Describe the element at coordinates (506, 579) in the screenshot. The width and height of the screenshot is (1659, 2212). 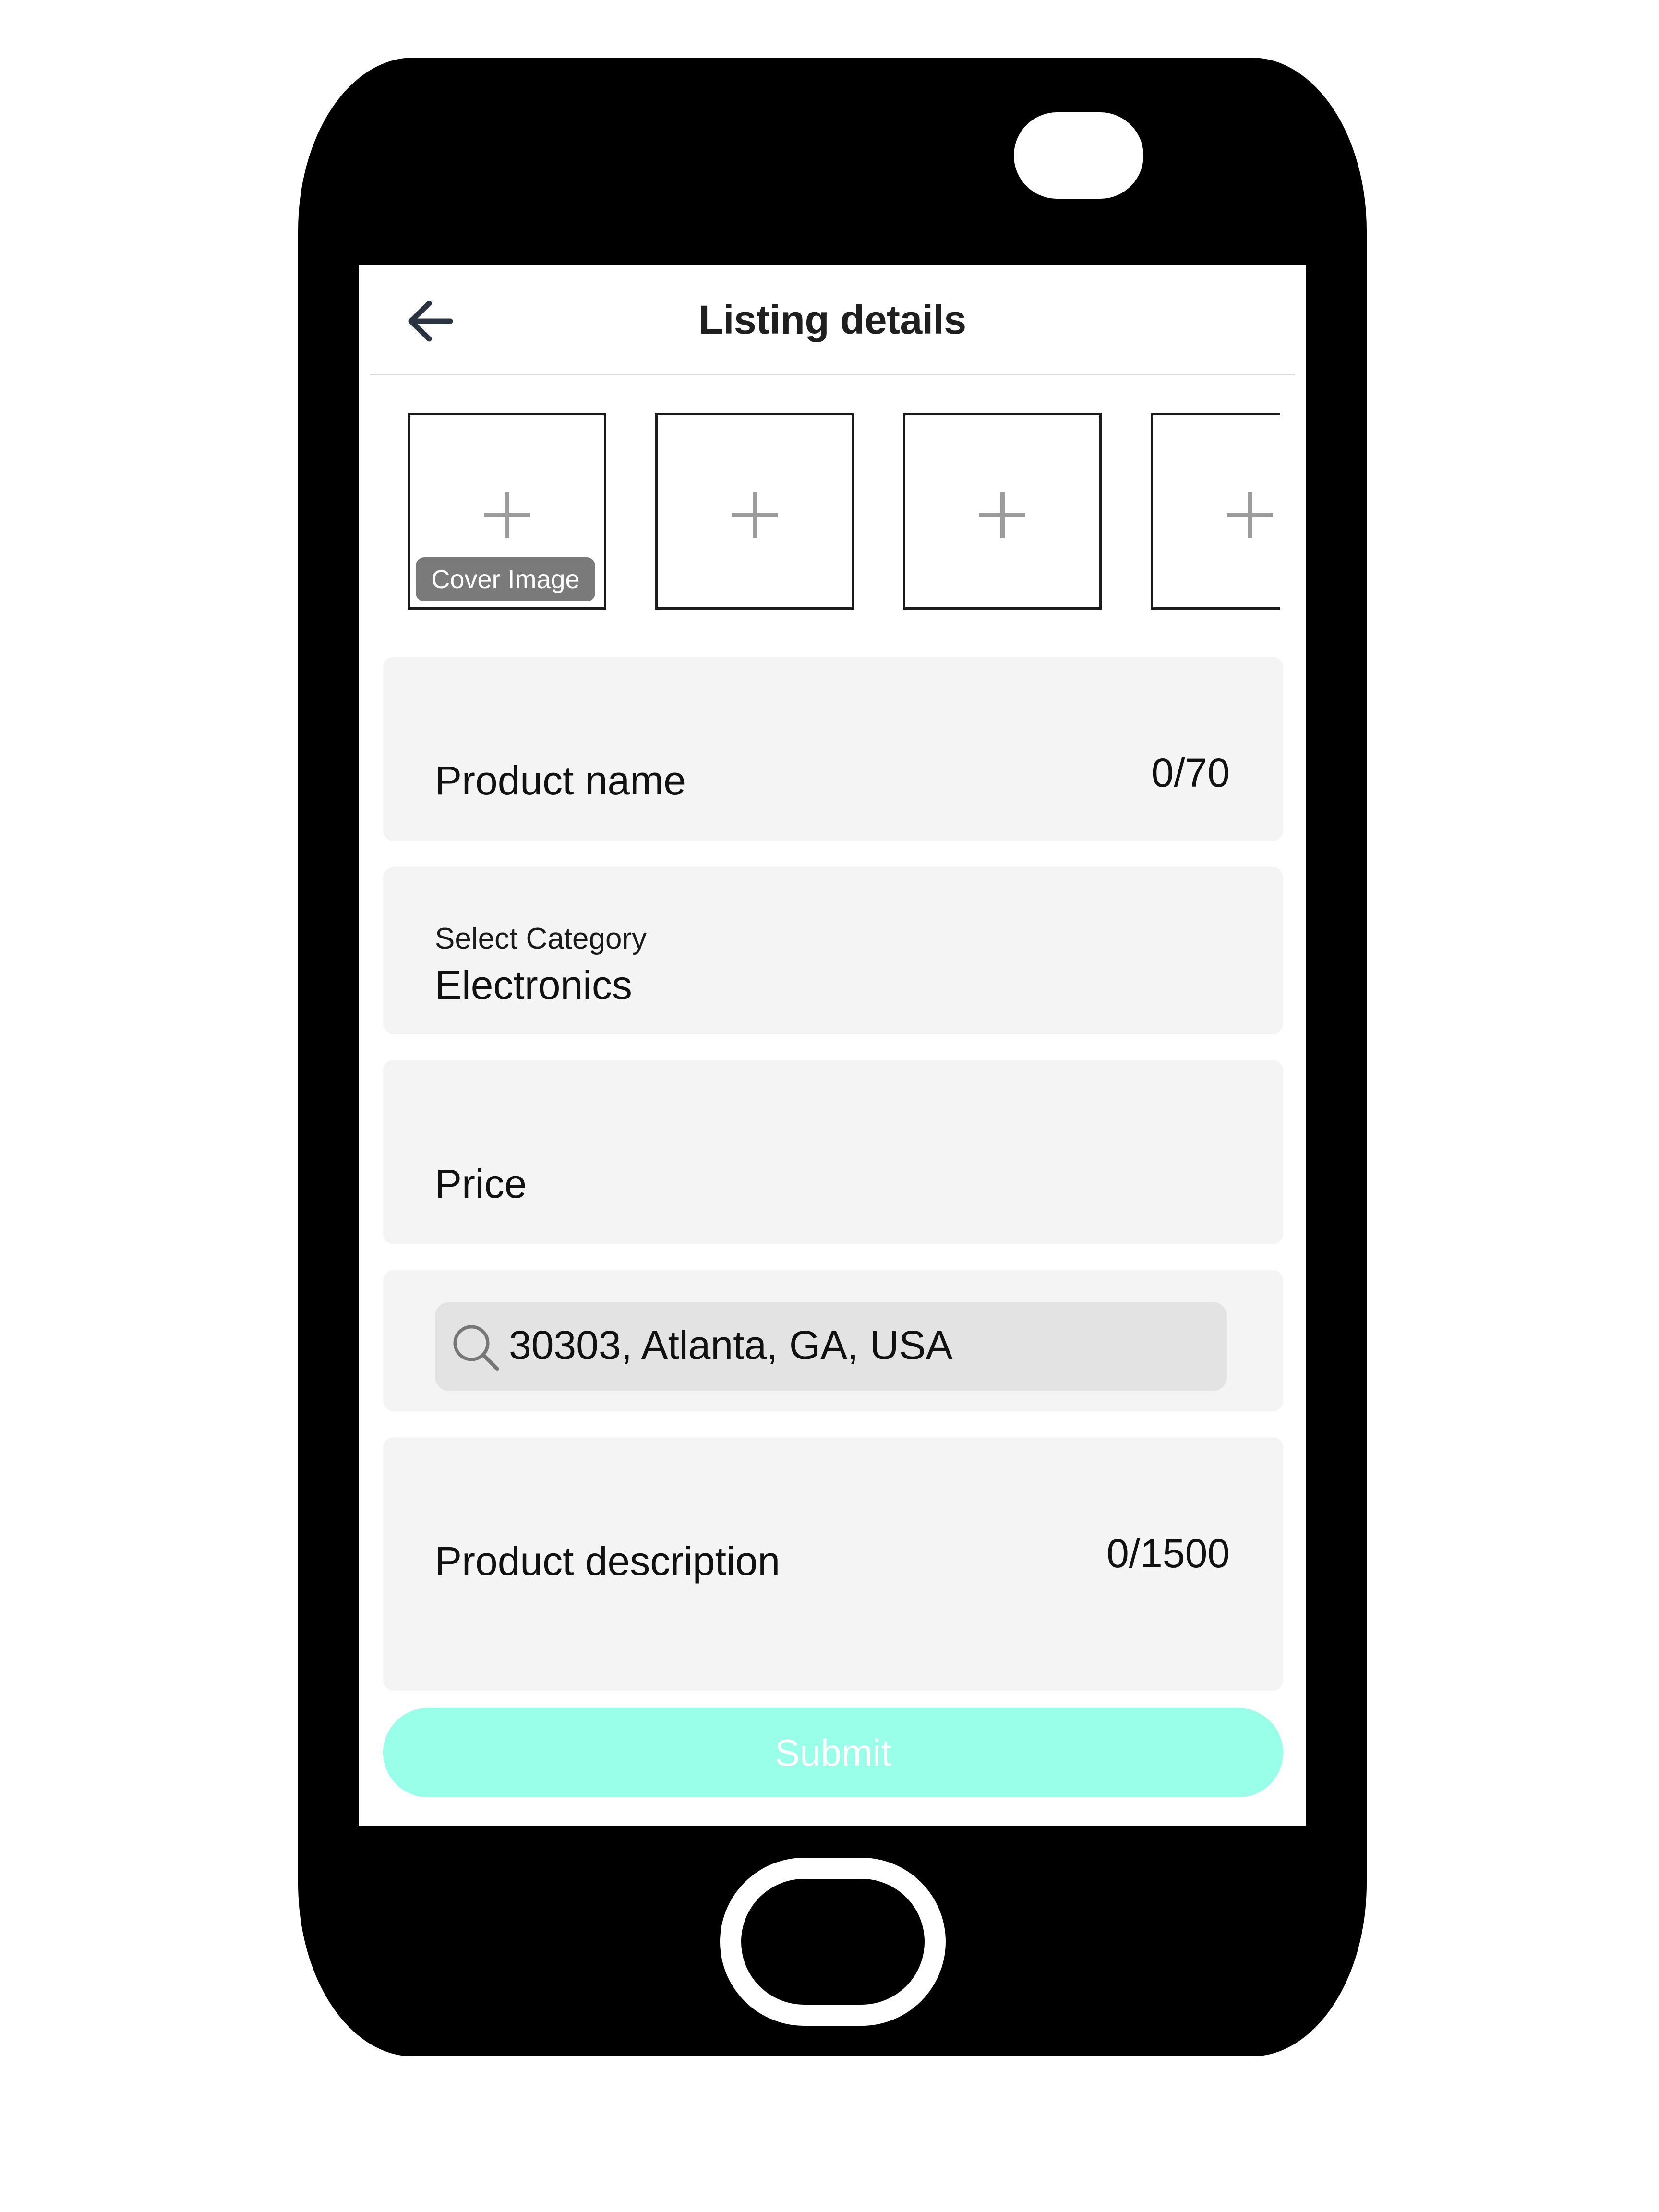
I see `cover-image-badge: Cover Image` at that location.